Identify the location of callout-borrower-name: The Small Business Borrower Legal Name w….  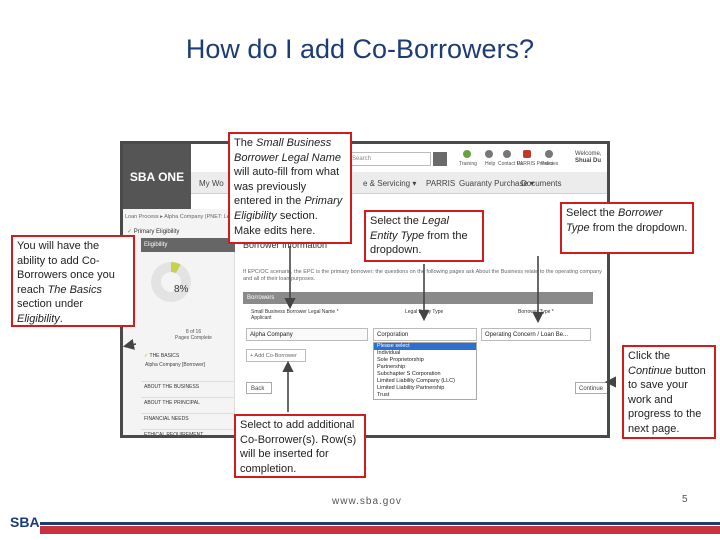
(290, 188).